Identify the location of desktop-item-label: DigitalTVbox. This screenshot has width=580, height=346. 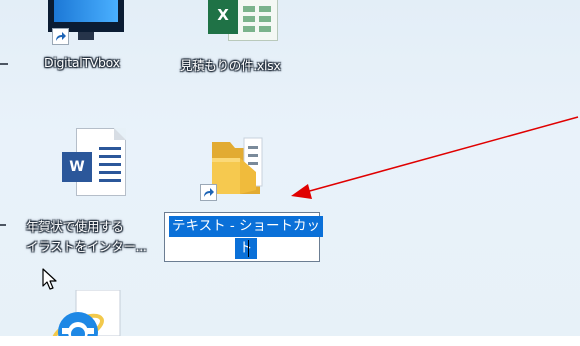
(82, 62).